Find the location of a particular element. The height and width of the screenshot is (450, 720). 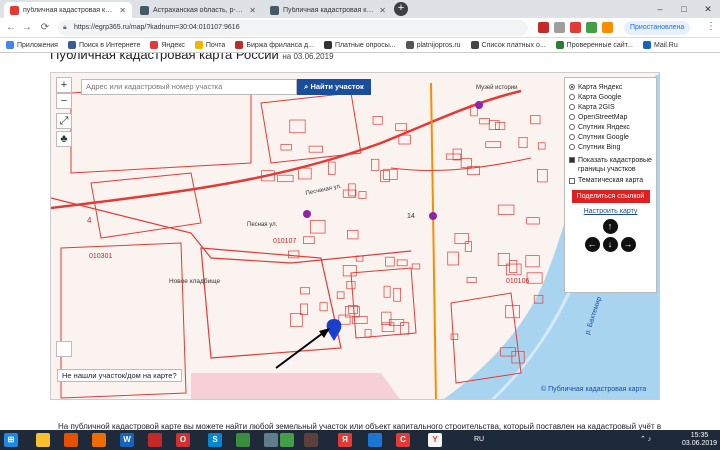

photos-icon is located at coordinates (311, 440).